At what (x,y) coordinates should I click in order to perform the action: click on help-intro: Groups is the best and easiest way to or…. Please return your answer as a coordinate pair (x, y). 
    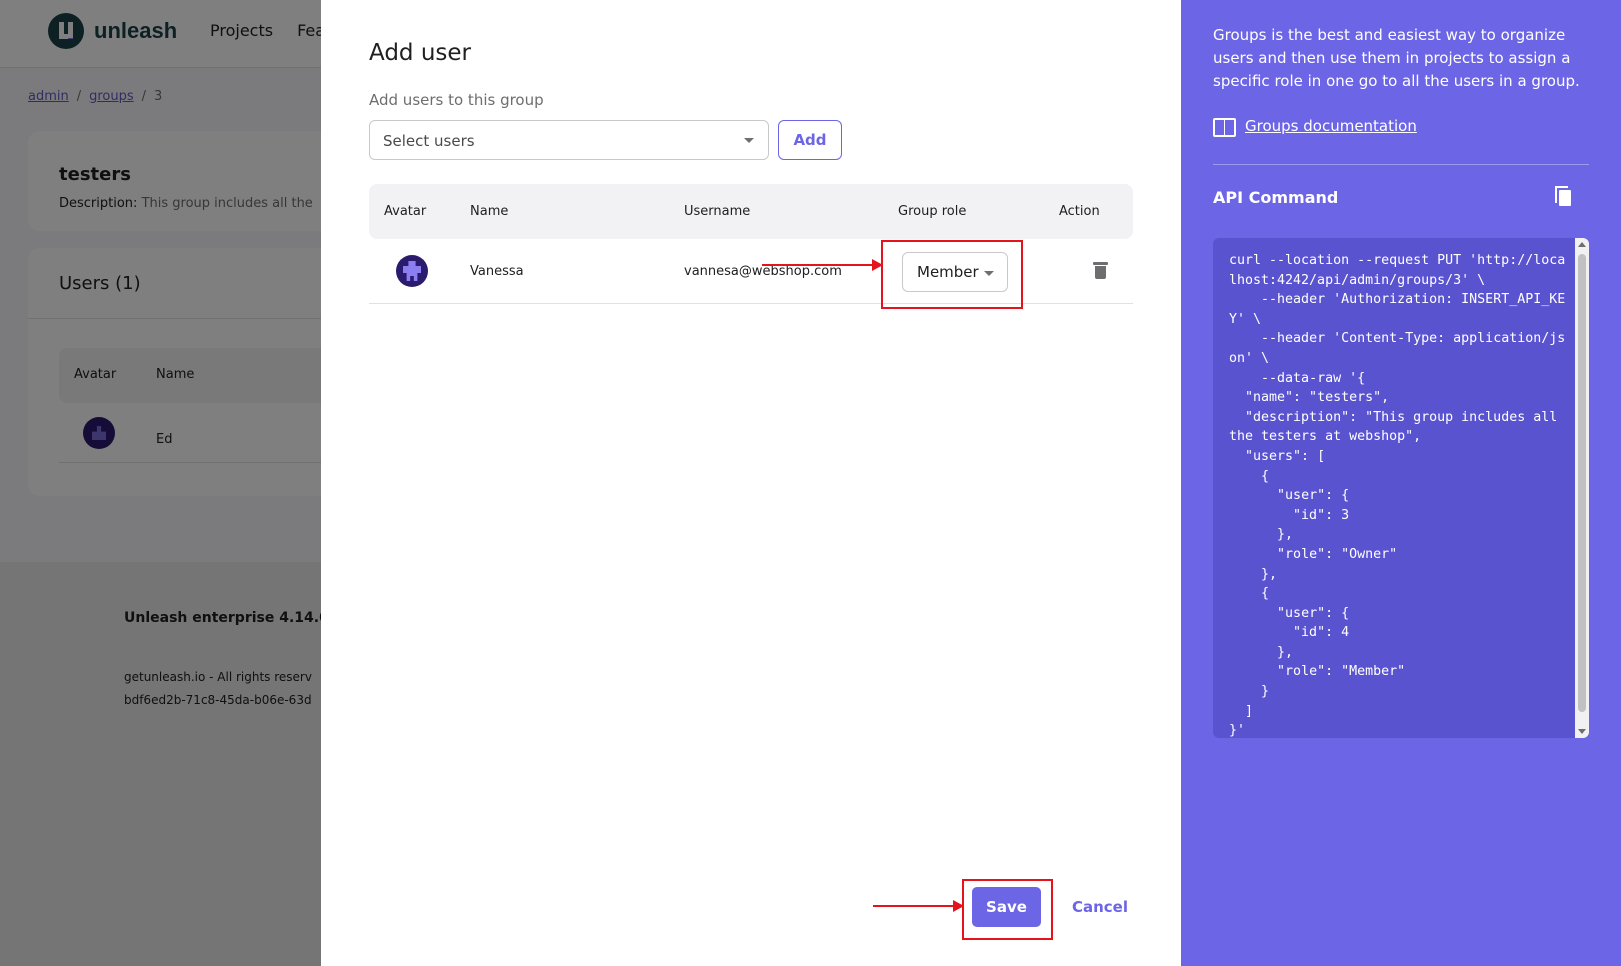
    Looking at the image, I should click on (1396, 58).